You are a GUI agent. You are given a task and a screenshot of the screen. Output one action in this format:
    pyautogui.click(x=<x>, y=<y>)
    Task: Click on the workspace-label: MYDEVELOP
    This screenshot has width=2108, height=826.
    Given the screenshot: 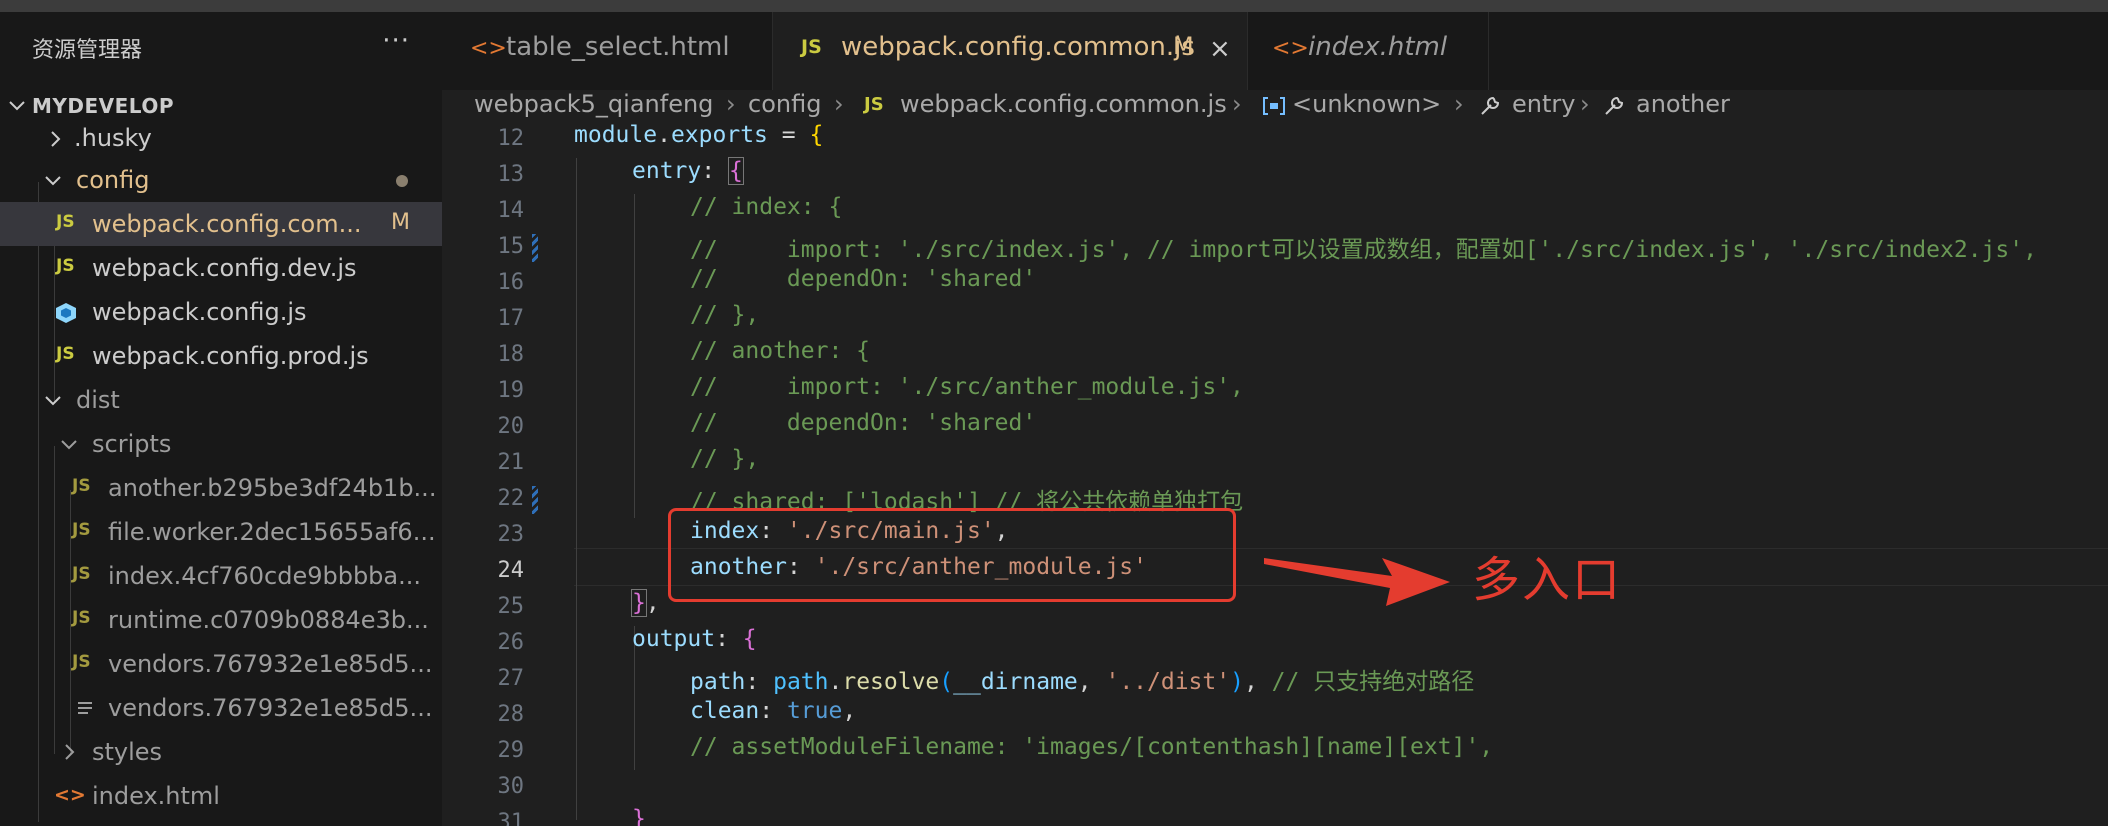 What is the action you would take?
    pyautogui.click(x=103, y=106)
    